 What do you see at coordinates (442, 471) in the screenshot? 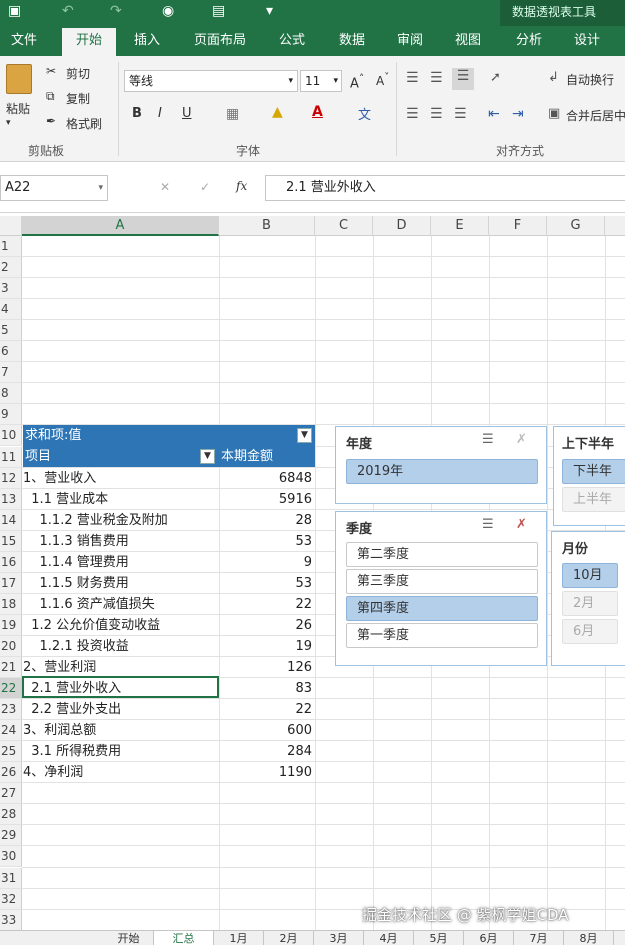
I see `slicer-item-2019: 2019年` at bounding box center [442, 471].